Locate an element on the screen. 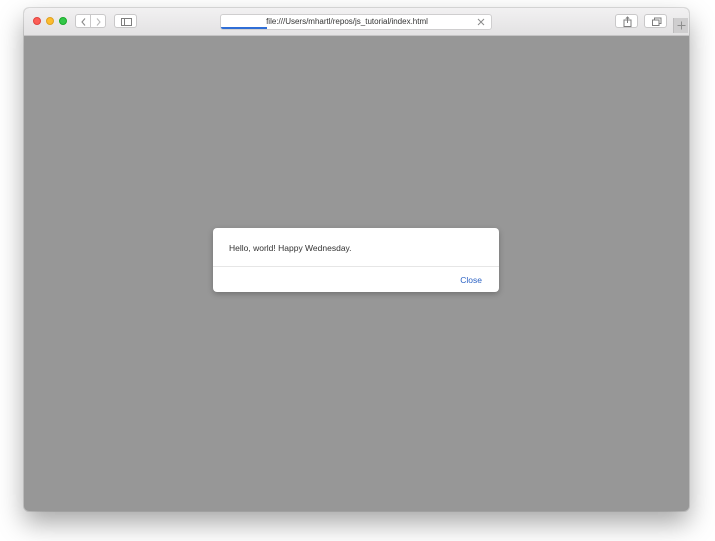  plus-icon is located at coordinates (681, 25).